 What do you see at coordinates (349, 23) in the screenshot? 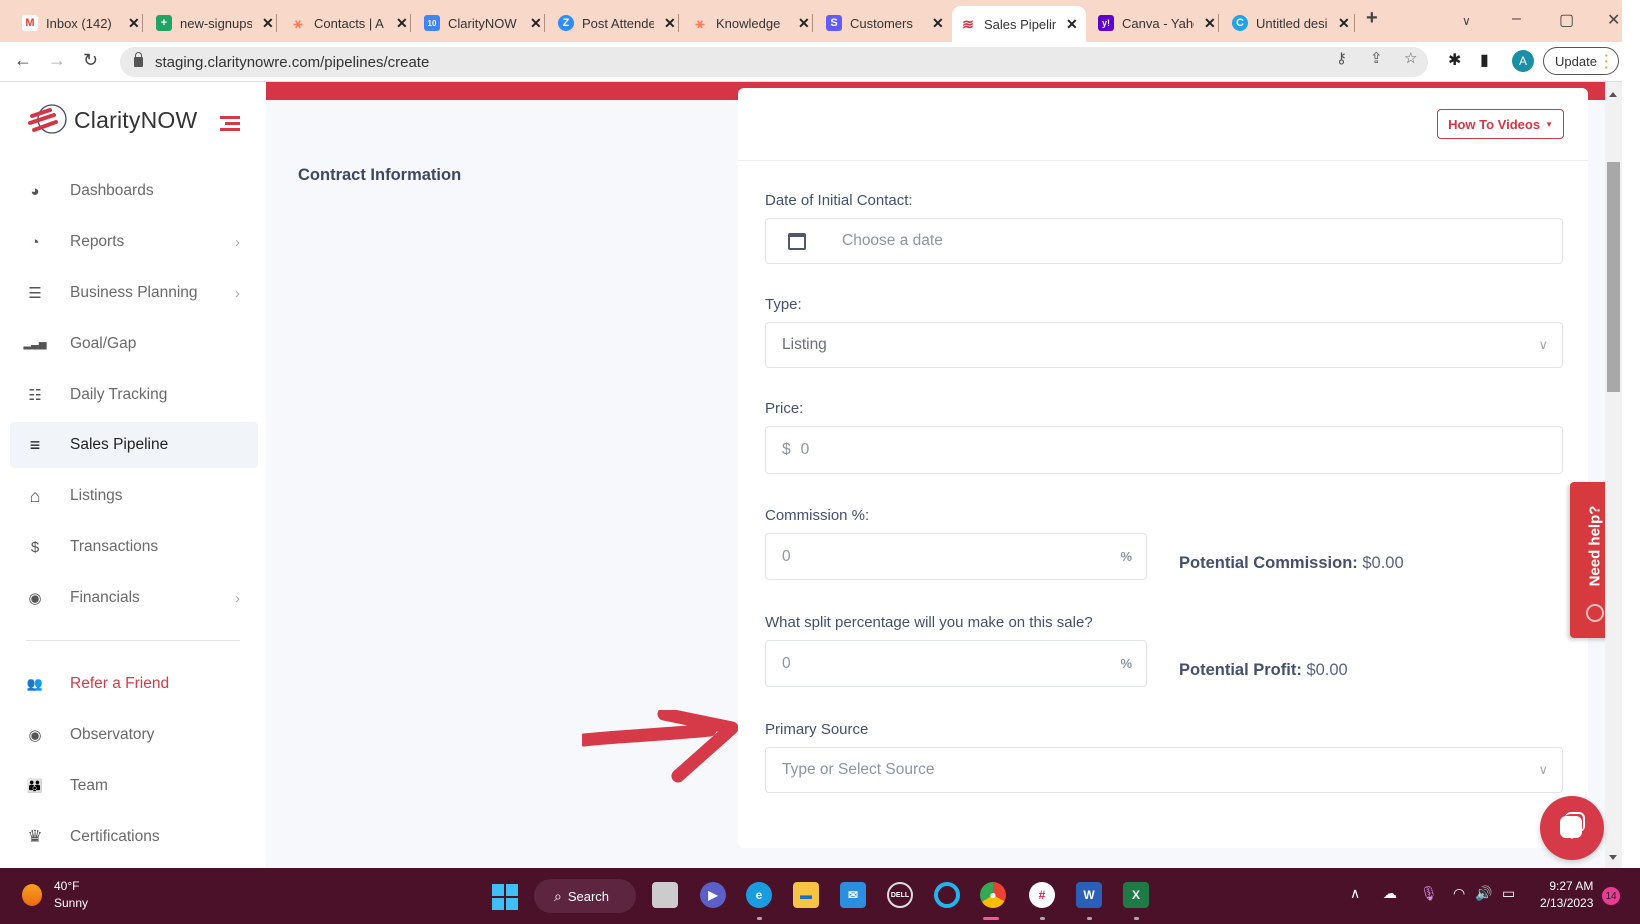
I see `tab-contacts: ⚹ Contacts | A ✕` at bounding box center [349, 23].